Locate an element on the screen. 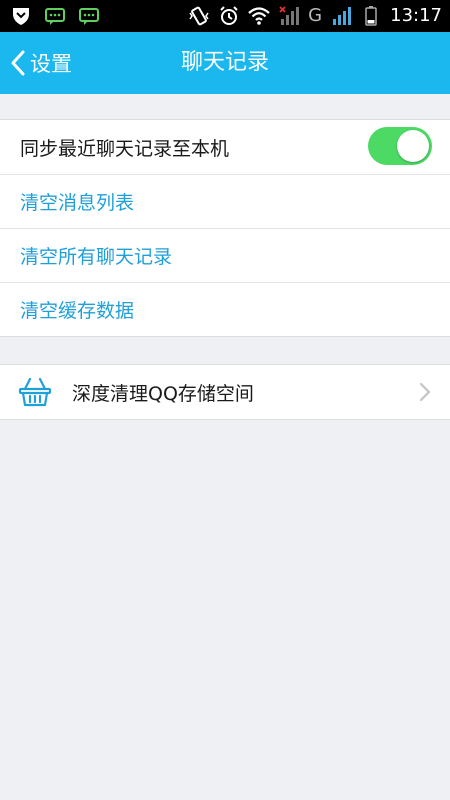 The height and width of the screenshot is (800, 450). sync-chat-history-label: 同步最近聊天记录至本机 is located at coordinates (125, 148).